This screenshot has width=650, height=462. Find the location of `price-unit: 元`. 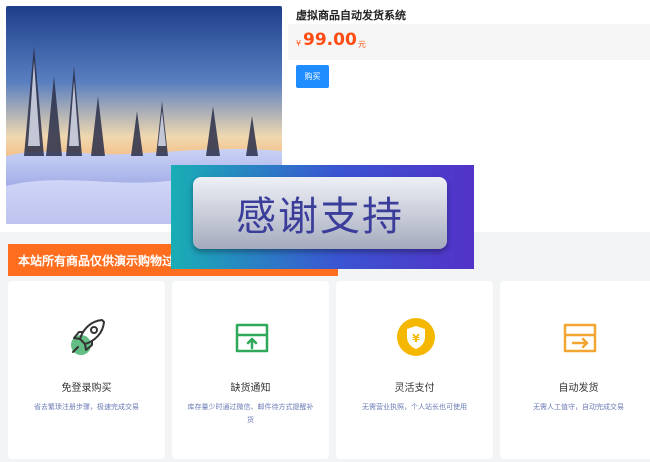

price-unit: 元 is located at coordinates (362, 44).